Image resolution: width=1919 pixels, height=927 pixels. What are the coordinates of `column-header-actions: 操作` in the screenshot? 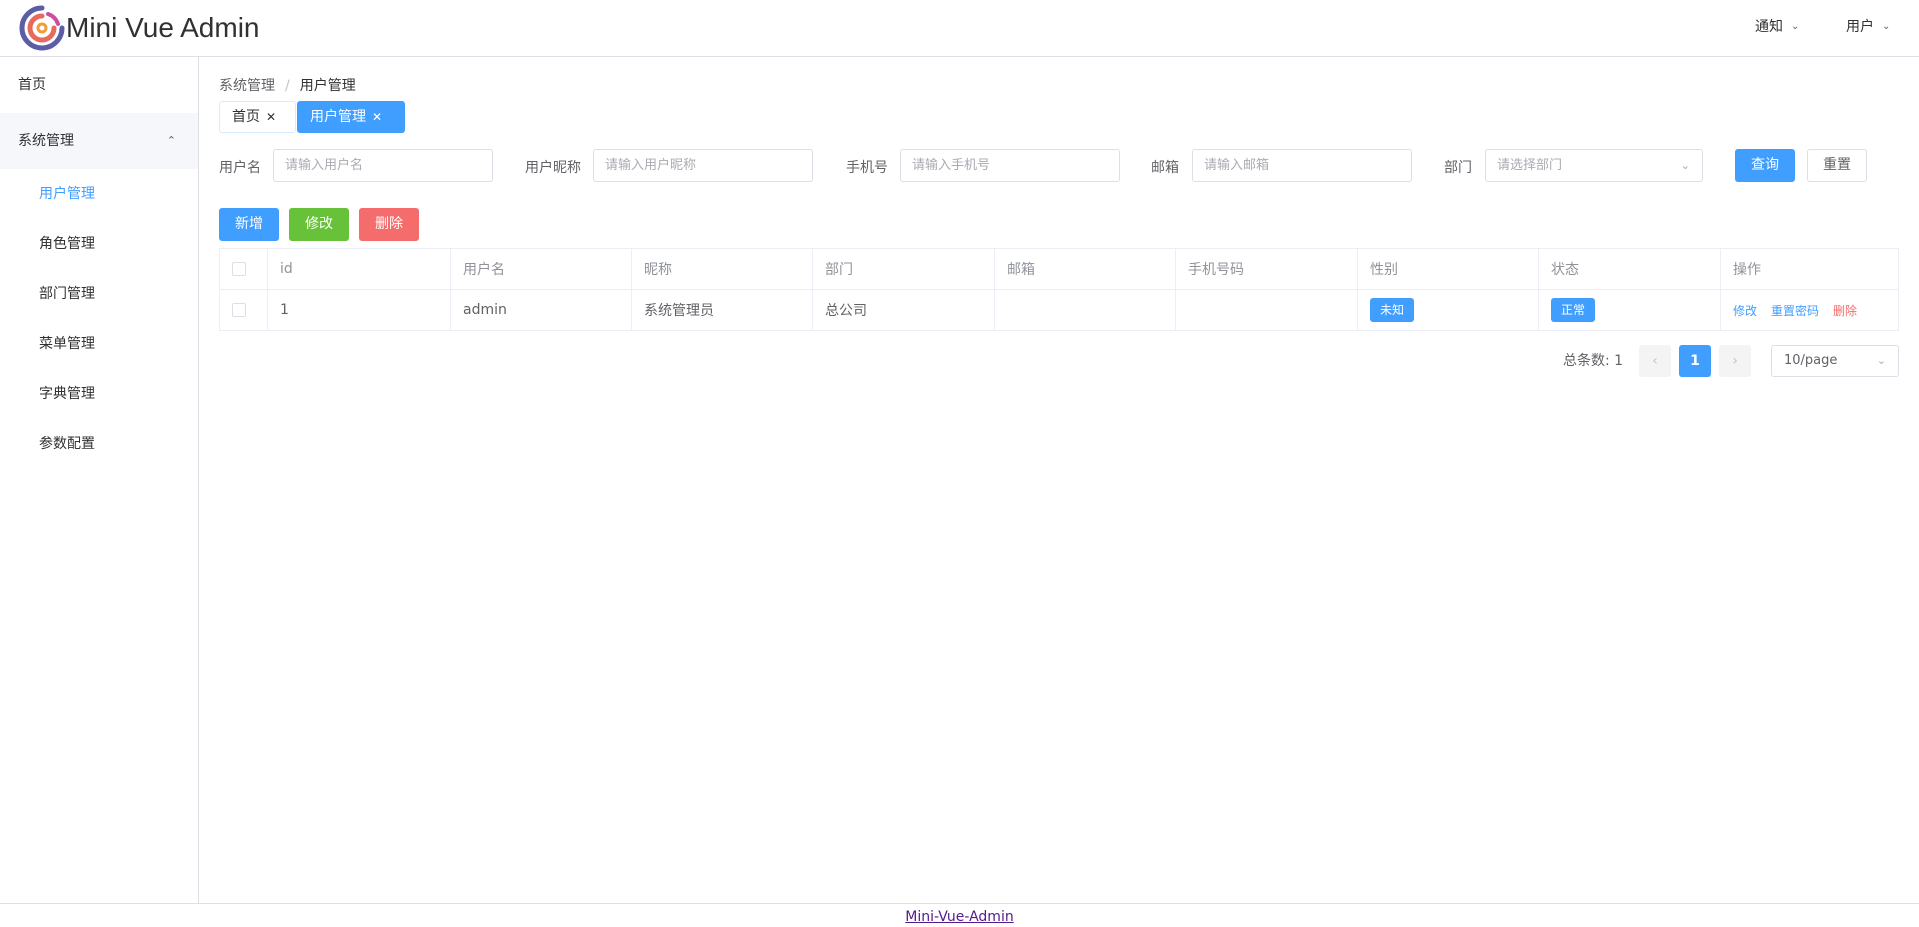 It's located at (1809, 269).